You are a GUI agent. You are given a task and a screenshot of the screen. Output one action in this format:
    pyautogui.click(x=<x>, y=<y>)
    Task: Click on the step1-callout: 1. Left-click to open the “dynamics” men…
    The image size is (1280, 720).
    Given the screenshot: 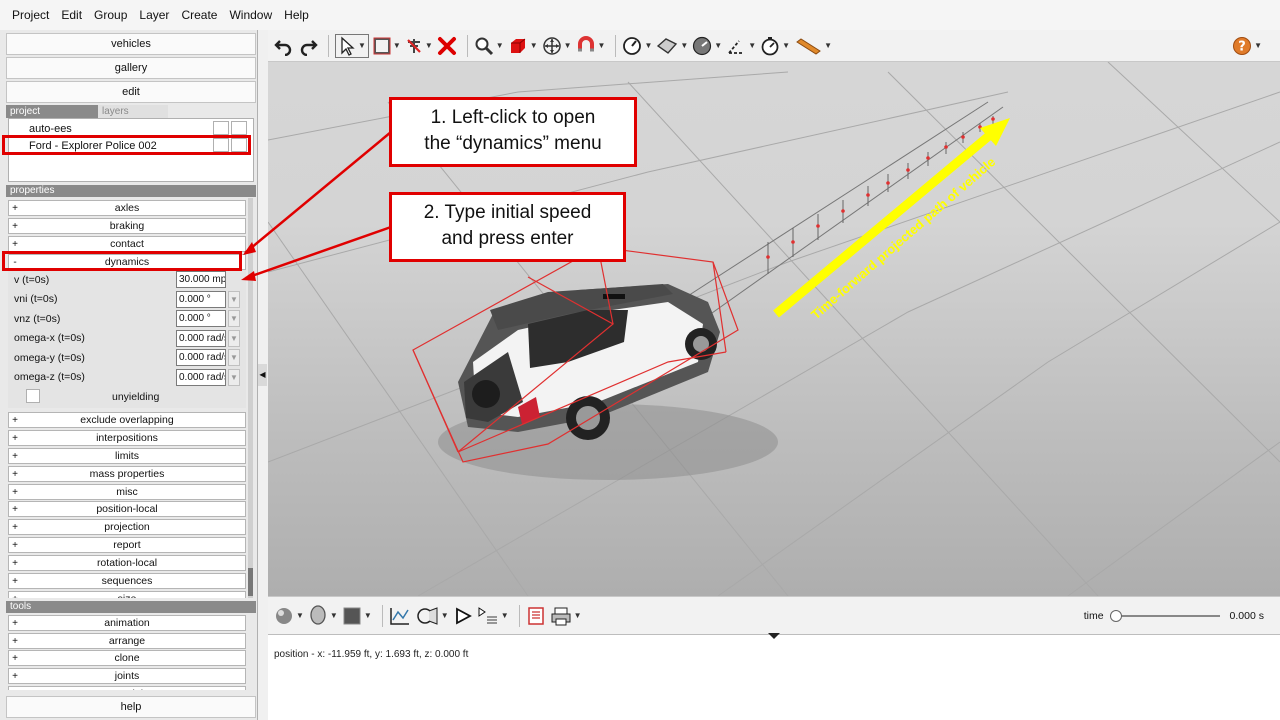 What is the action you would take?
    pyautogui.click(x=513, y=132)
    